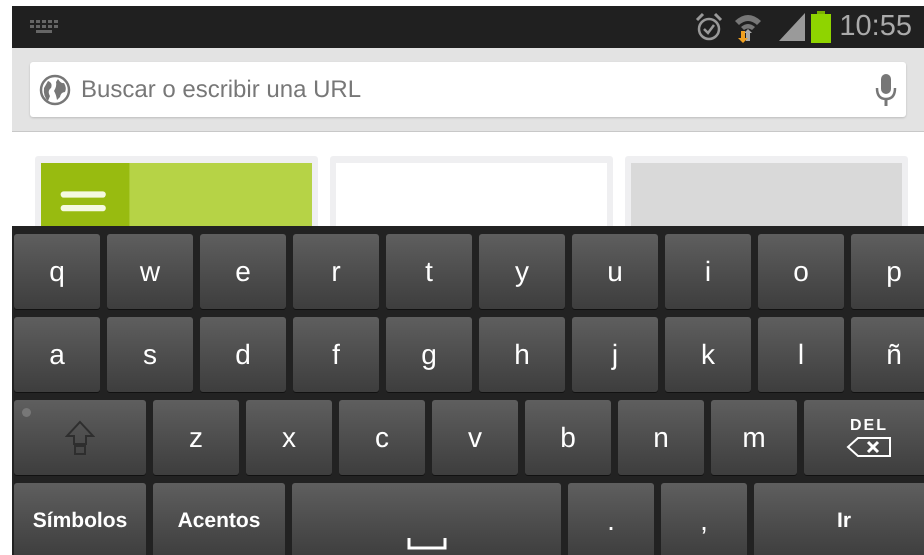  What do you see at coordinates (522, 271) in the screenshot?
I see `key: y` at bounding box center [522, 271].